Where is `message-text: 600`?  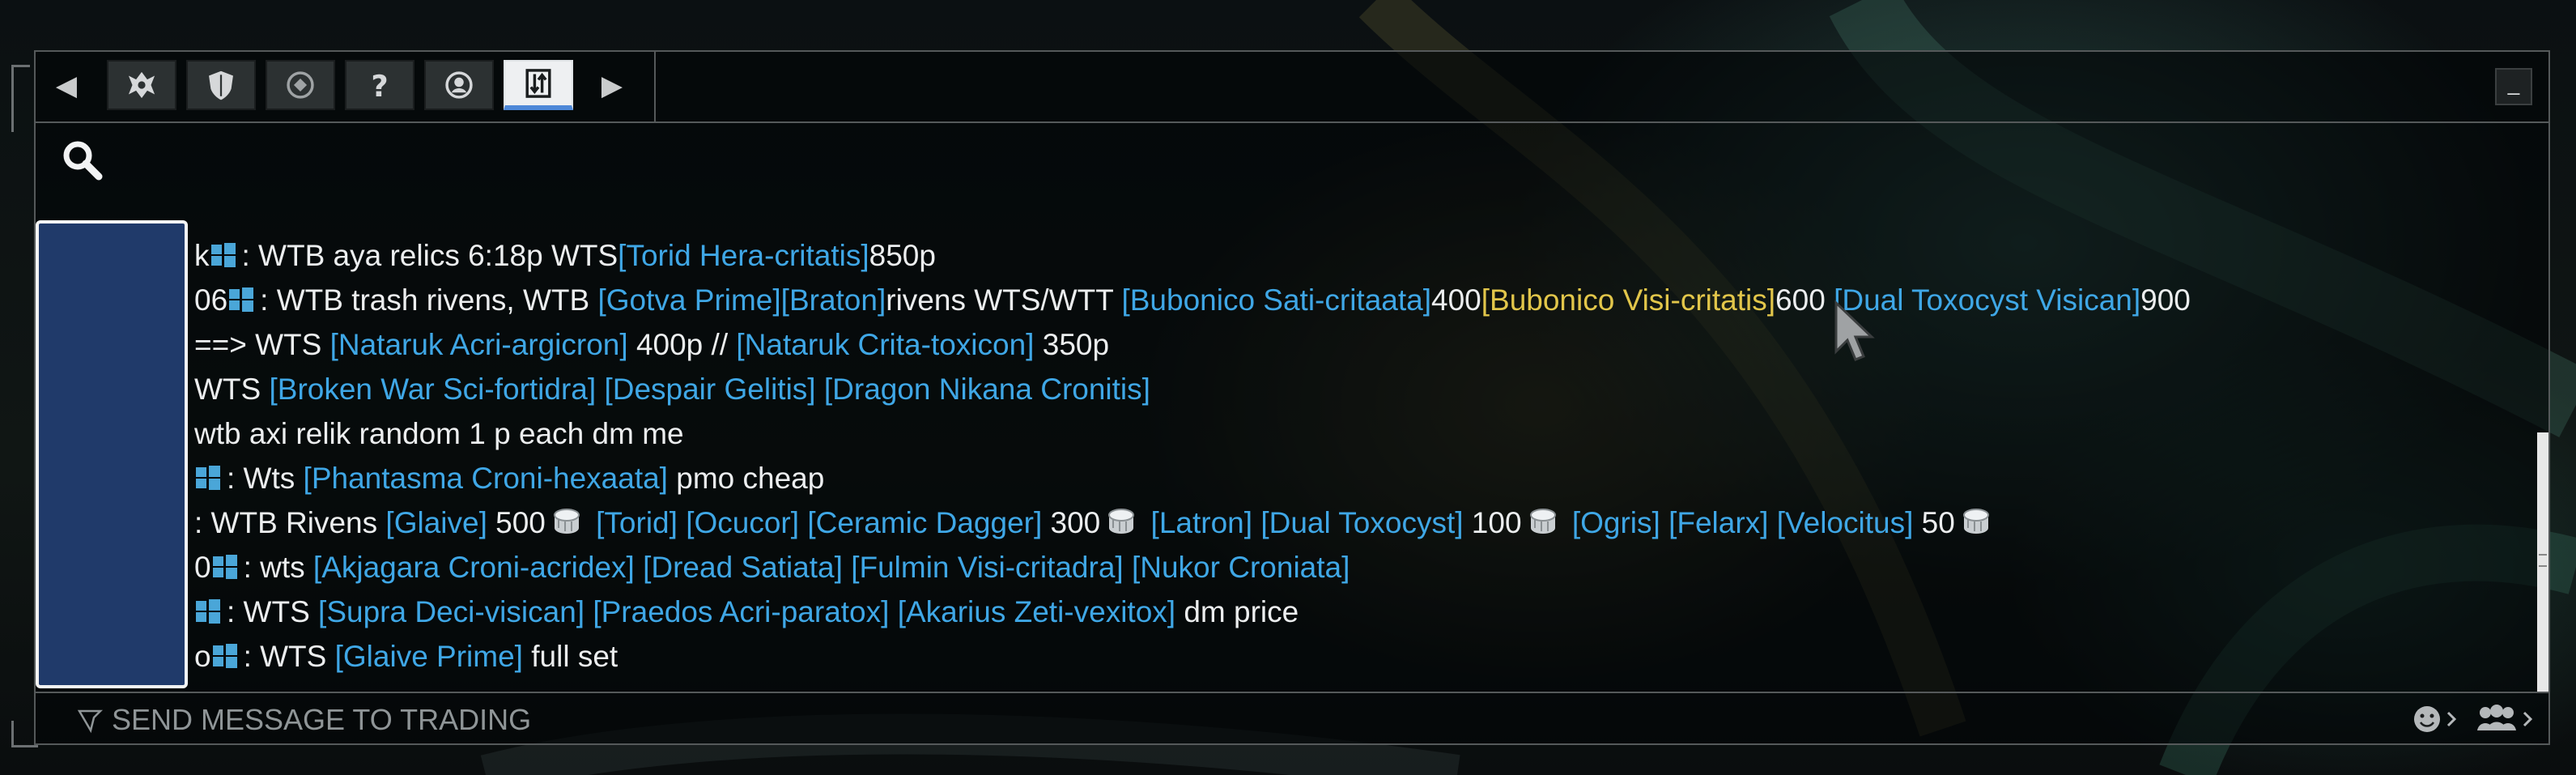
message-text: 600 is located at coordinates (1805, 300).